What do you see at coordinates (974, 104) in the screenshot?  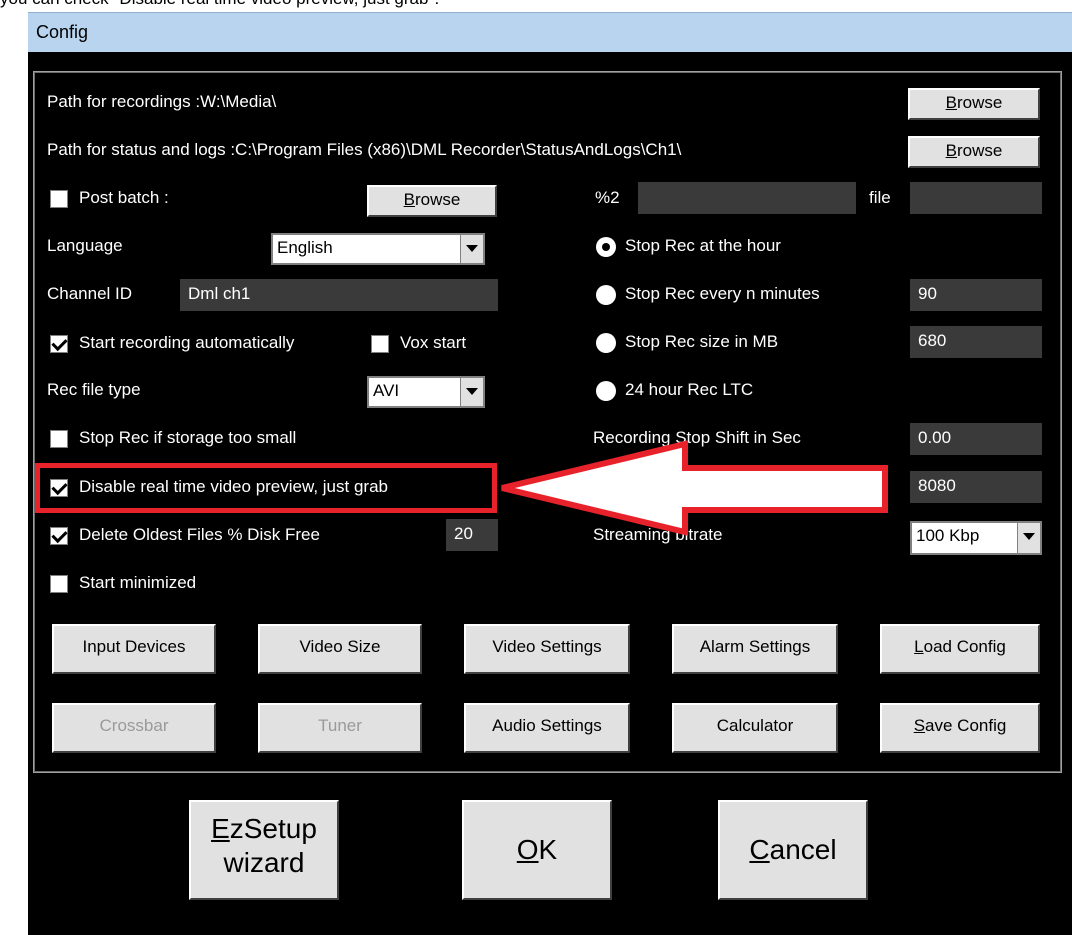 I see `browse-recordings-button: Browse` at bounding box center [974, 104].